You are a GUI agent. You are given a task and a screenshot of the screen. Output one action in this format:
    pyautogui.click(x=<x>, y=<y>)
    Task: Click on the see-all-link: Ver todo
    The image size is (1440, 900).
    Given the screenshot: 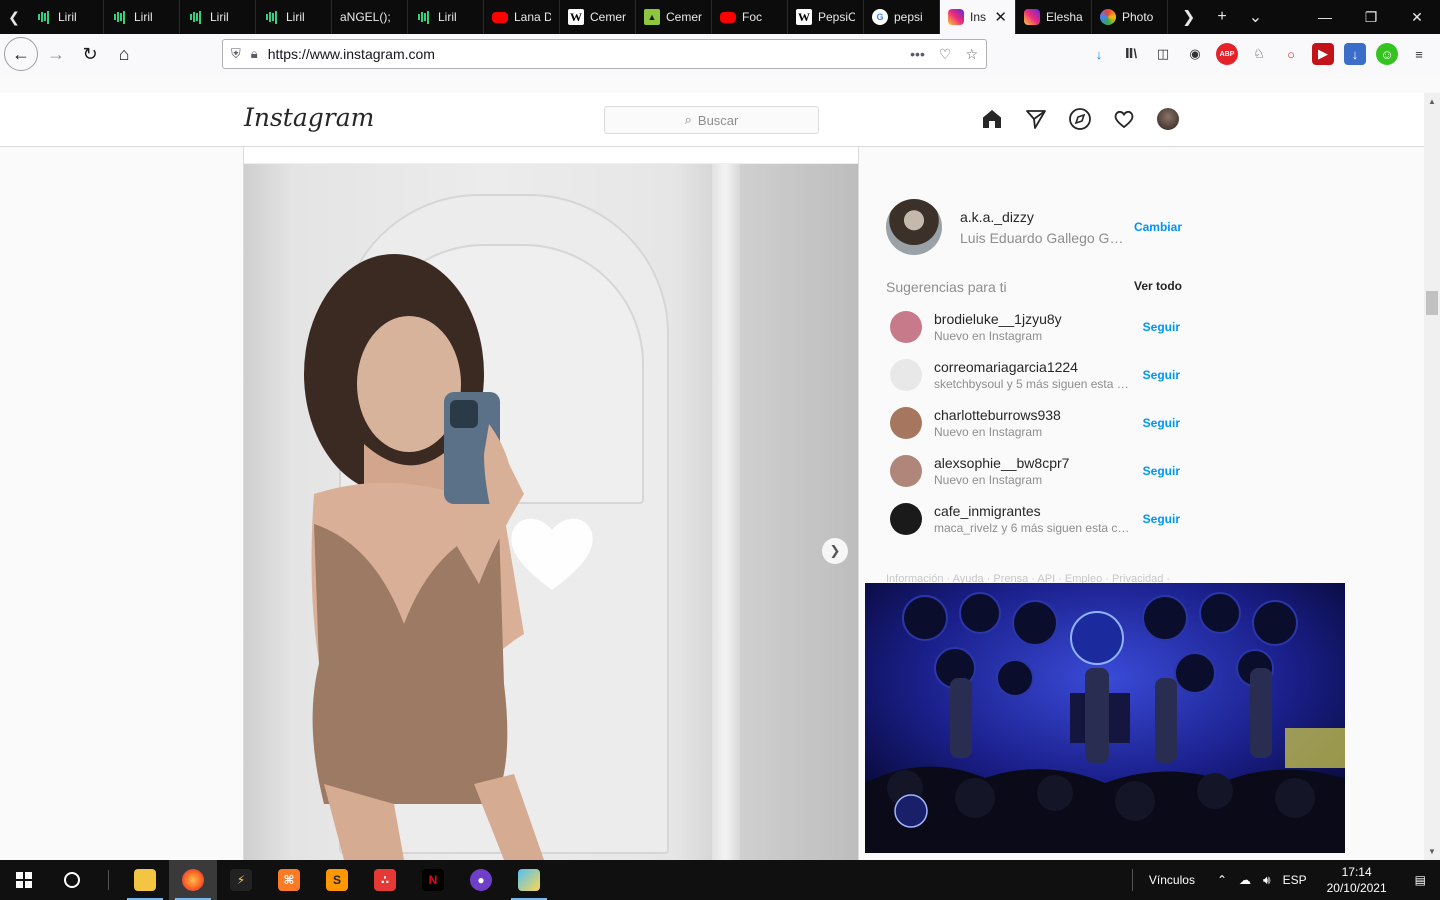 What is the action you would take?
    pyautogui.click(x=1158, y=287)
    